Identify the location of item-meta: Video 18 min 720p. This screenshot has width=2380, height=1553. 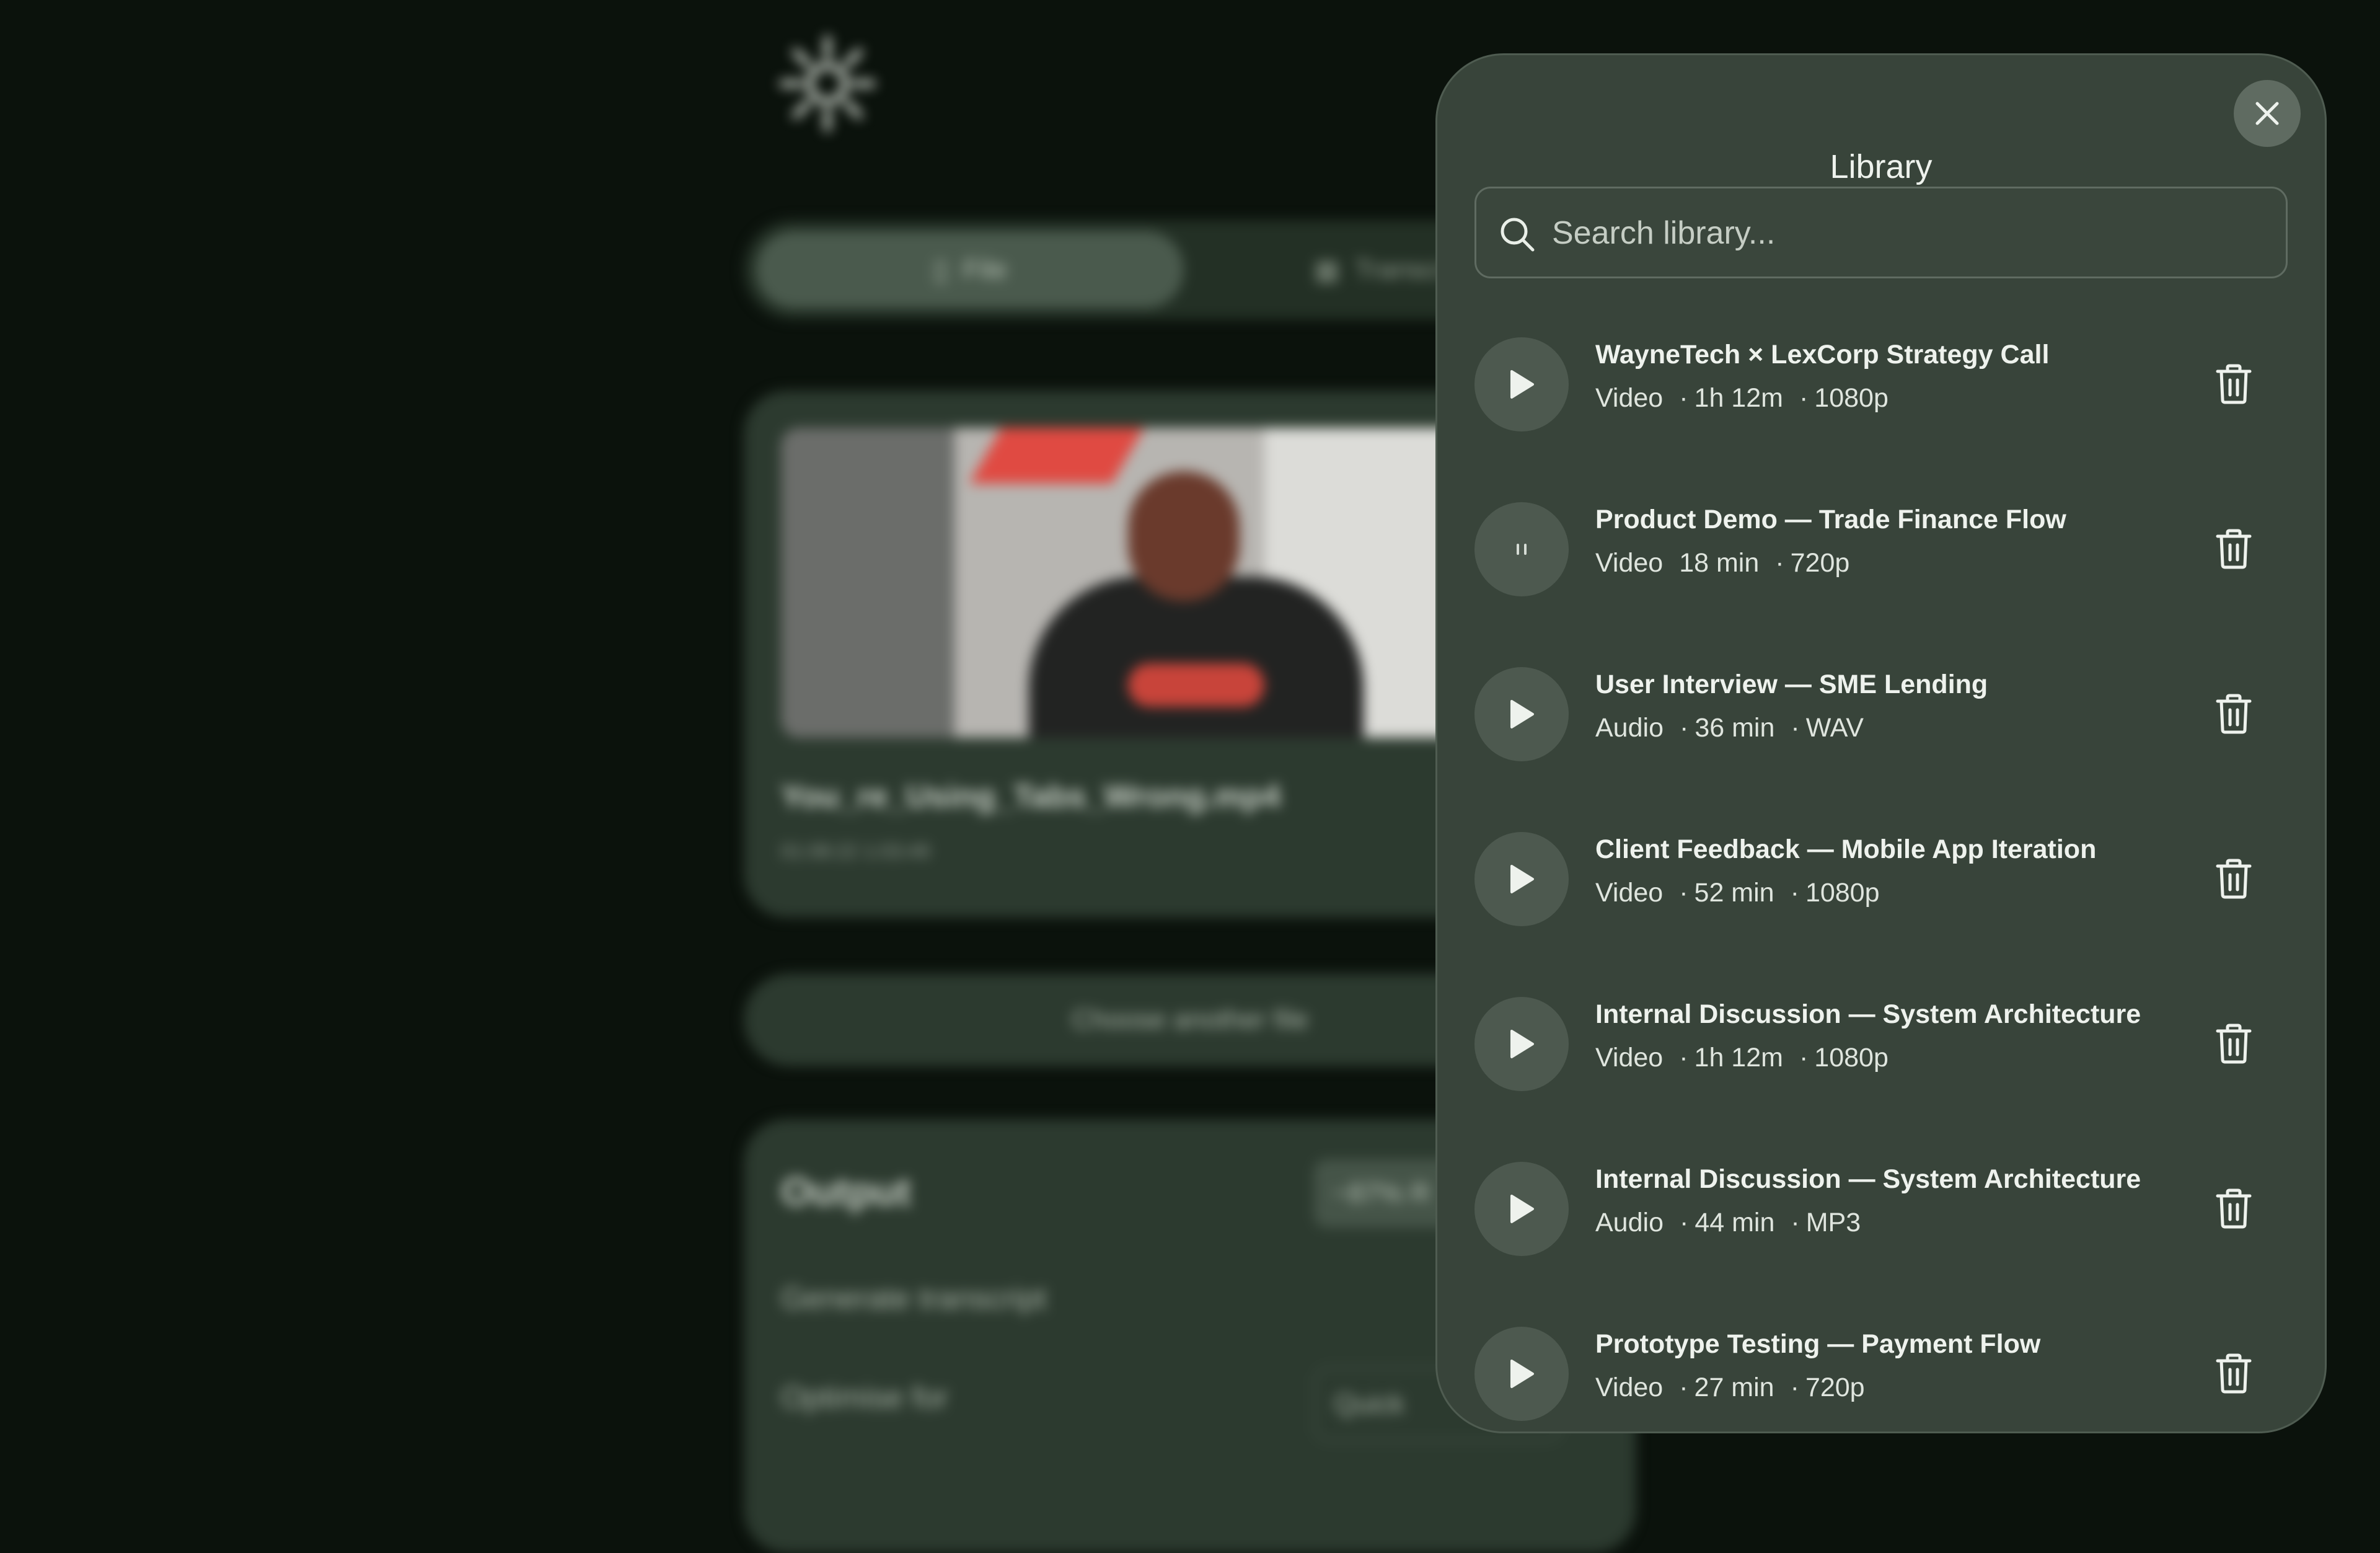
(1730, 563).